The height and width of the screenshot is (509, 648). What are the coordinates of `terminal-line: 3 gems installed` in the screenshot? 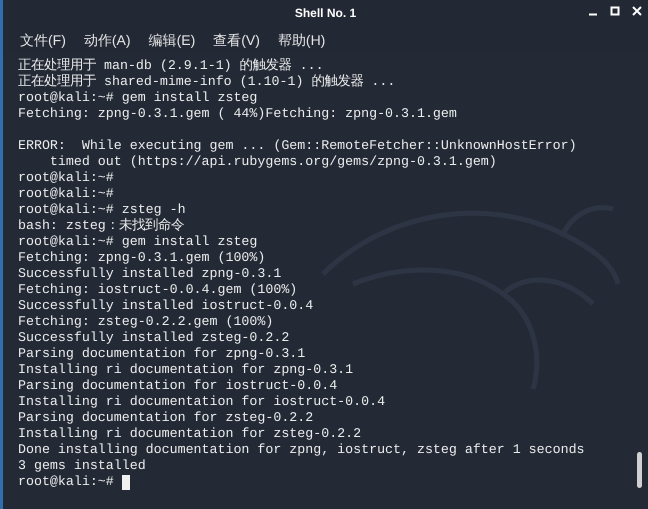 It's located at (82, 466).